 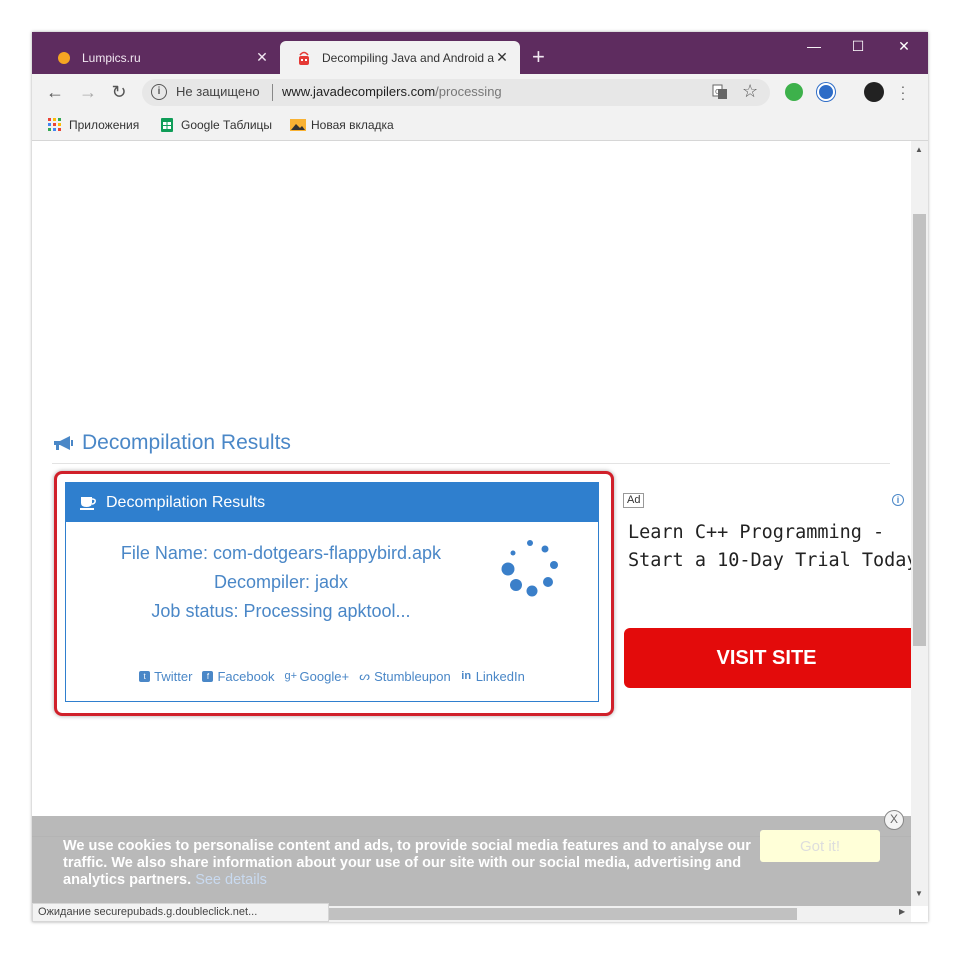 I want to click on bookmark-google-sheets: Google Таблицы, so click(x=216, y=125).